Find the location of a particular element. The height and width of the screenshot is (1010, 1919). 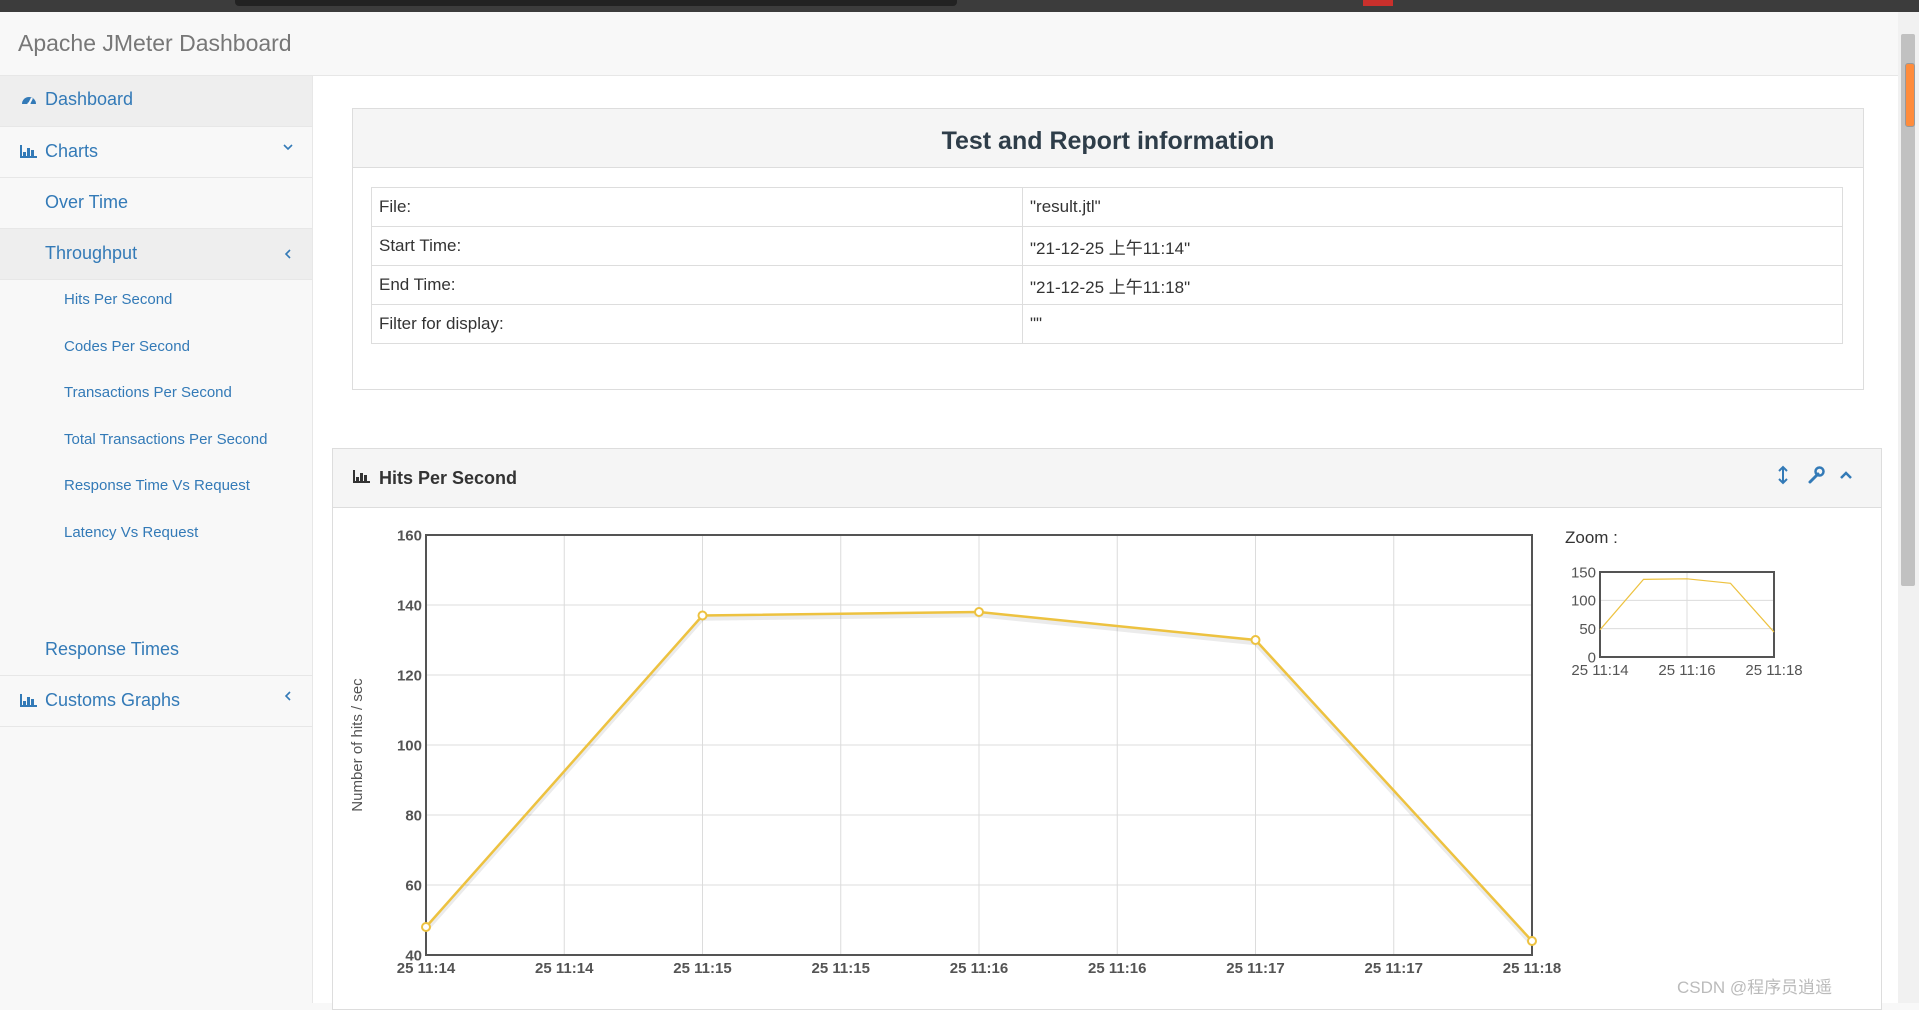

sidebar-item-over-time: Over Time is located at coordinates (156, 203).